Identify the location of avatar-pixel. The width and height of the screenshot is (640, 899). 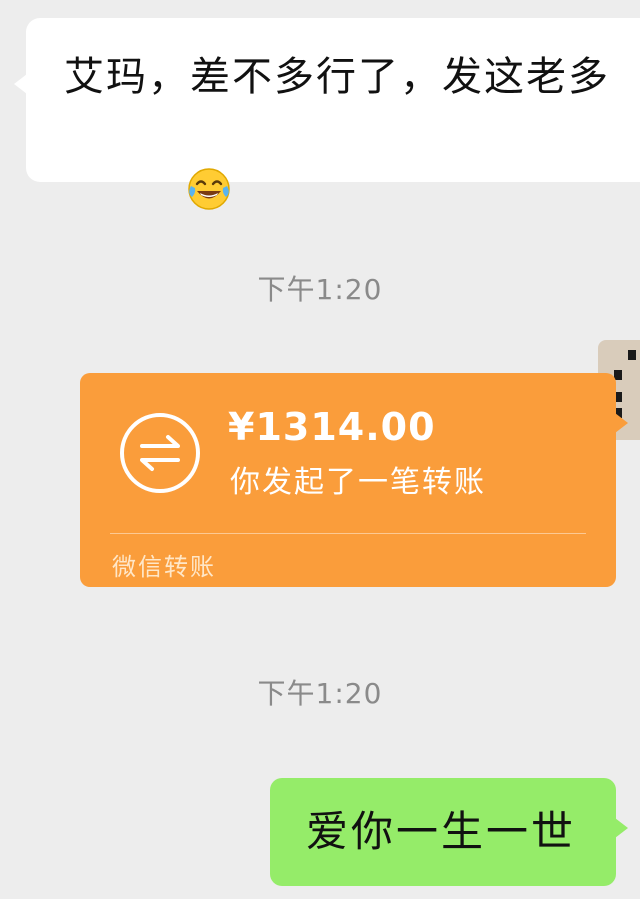
(632, 355).